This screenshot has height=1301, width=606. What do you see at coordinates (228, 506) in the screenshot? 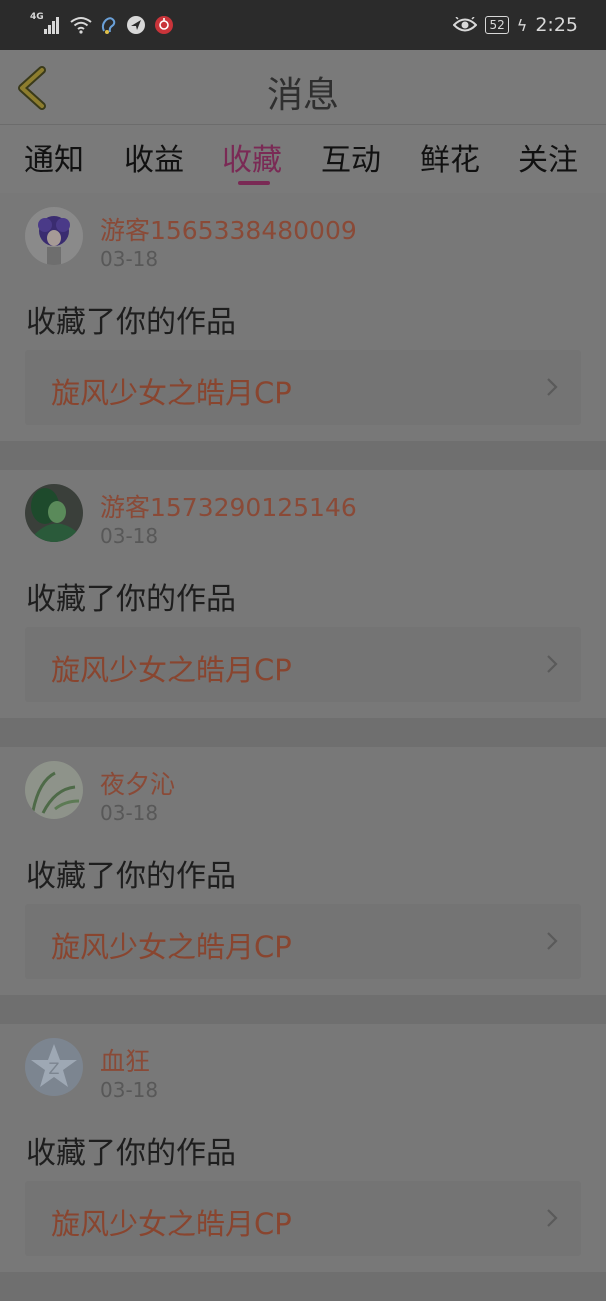
I see `username: 游客1573290125146` at bounding box center [228, 506].